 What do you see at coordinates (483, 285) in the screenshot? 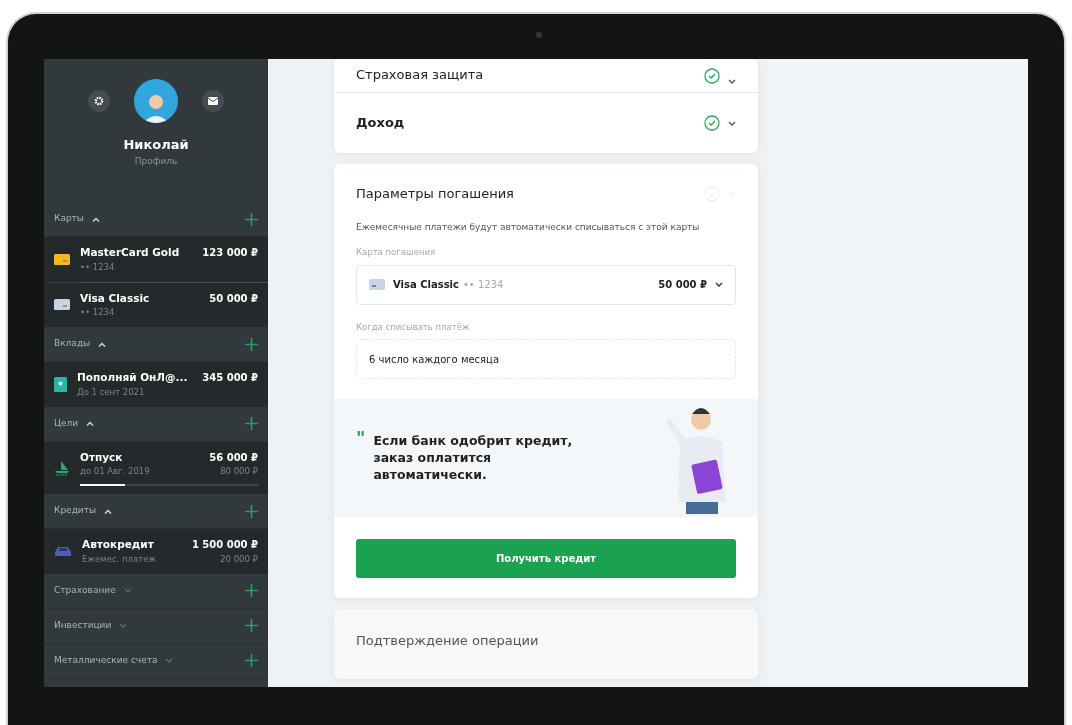
I see `card-number: •• 1234` at bounding box center [483, 285].